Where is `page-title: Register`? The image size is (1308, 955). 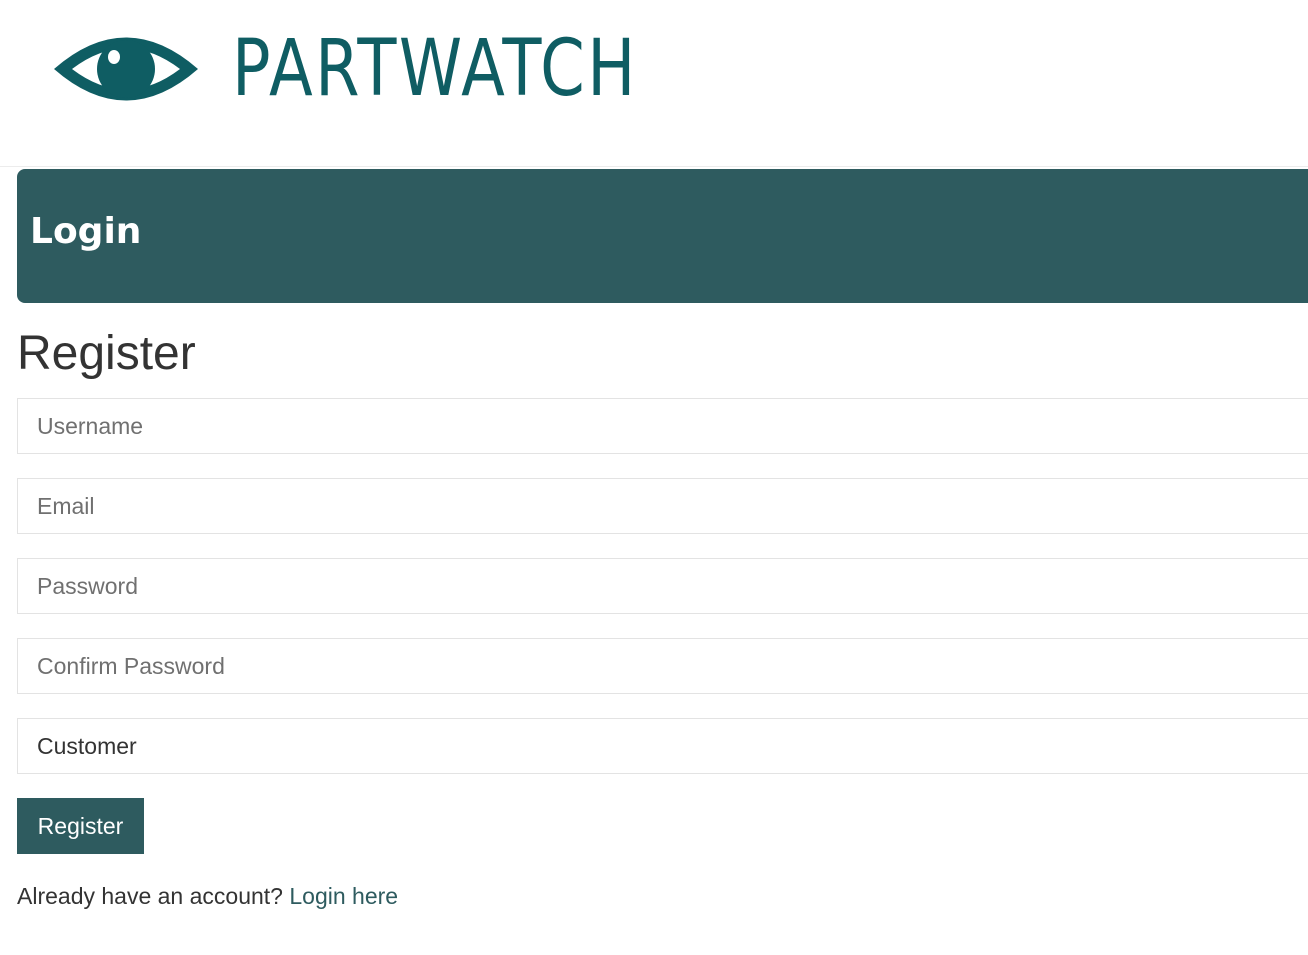 page-title: Register is located at coordinates (106, 353).